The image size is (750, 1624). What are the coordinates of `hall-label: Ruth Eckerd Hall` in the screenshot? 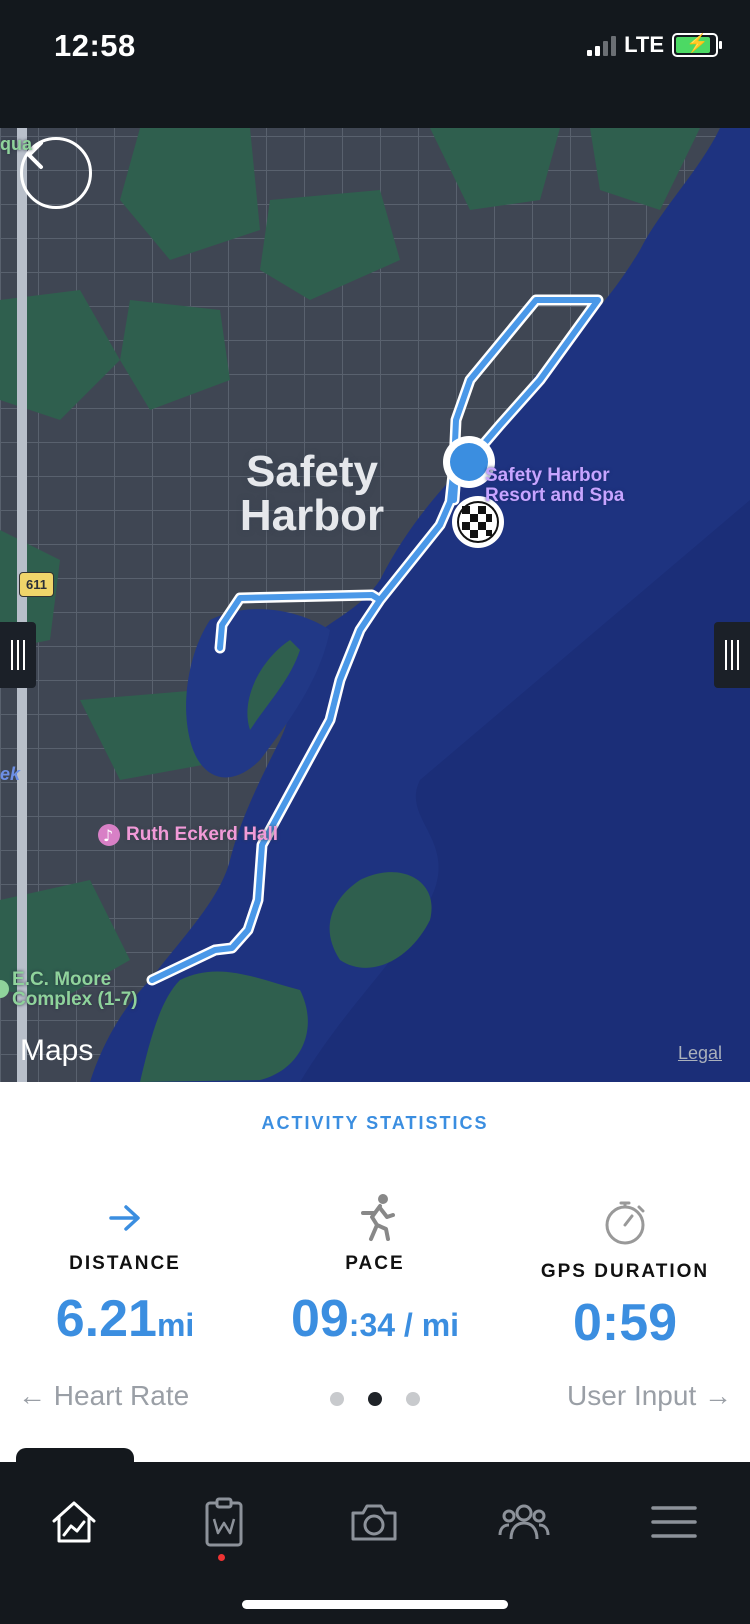 It's located at (202, 835).